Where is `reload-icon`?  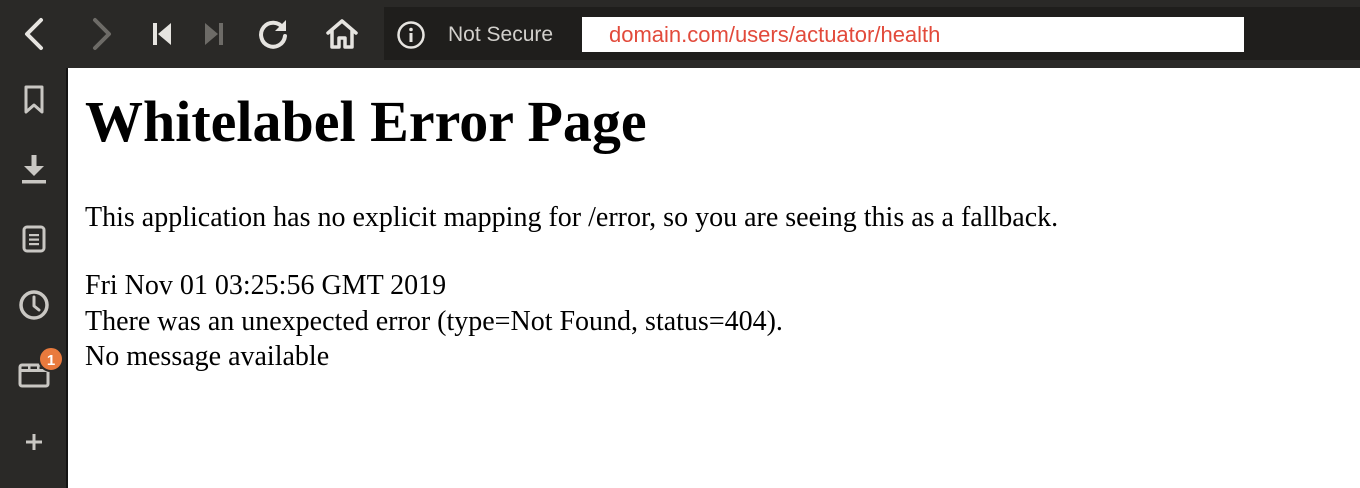 reload-icon is located at coordinates (273, 34).